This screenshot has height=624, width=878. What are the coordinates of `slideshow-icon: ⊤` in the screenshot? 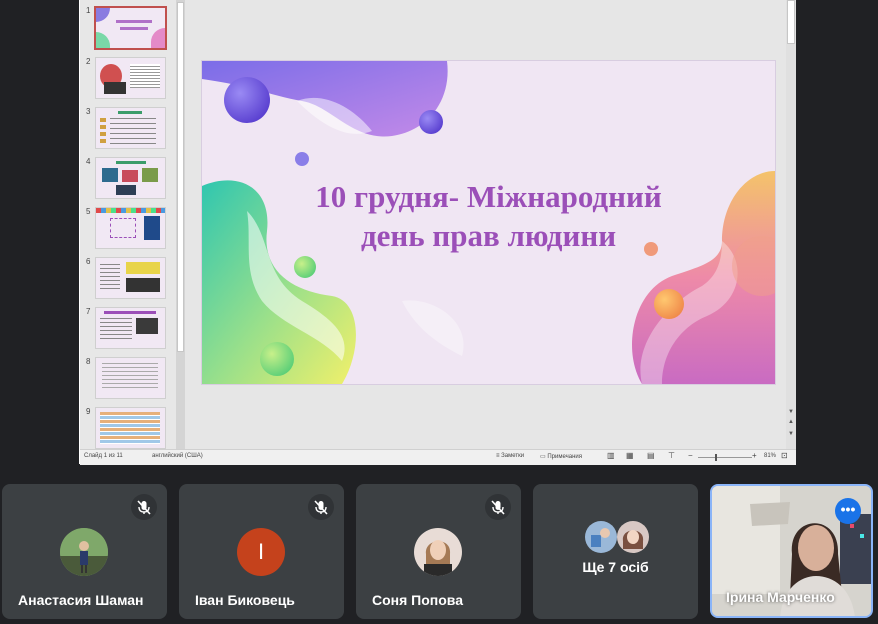 It's located at (671, 455).